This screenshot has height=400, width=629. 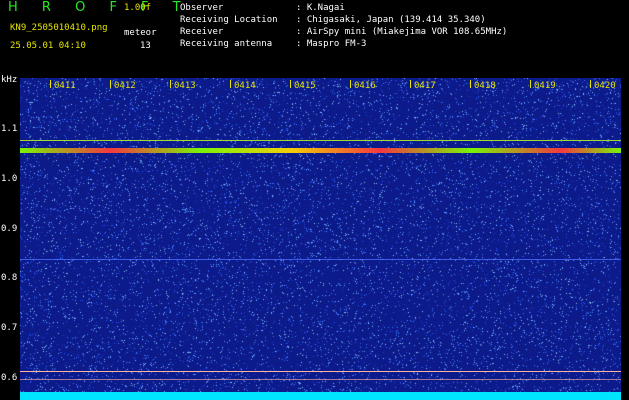 What do you see at coordinates (140, 33) in the screenshot?
I see `meteor-label: meteor` at bounding box center [140, 33].